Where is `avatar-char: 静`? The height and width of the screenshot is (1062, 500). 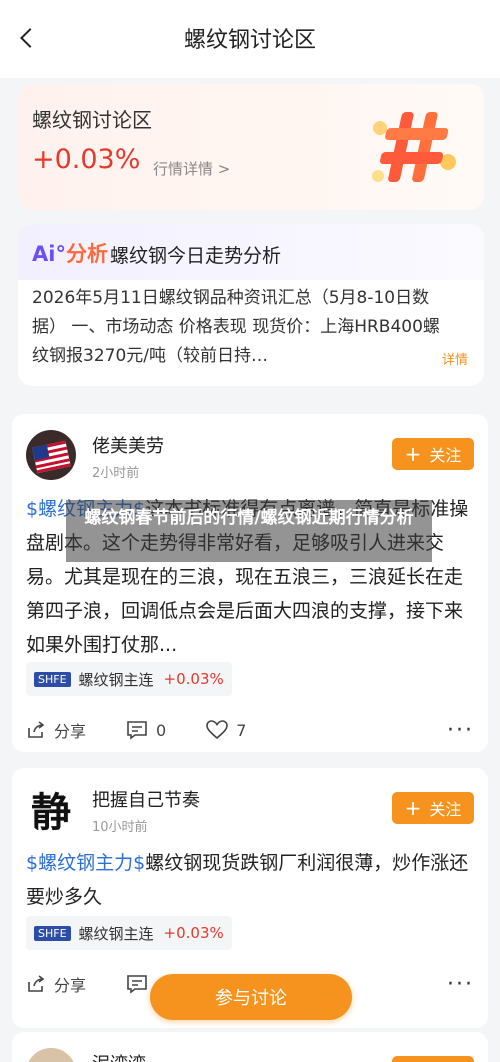
avatar-char: 静 is located at coordinates (51, 812).